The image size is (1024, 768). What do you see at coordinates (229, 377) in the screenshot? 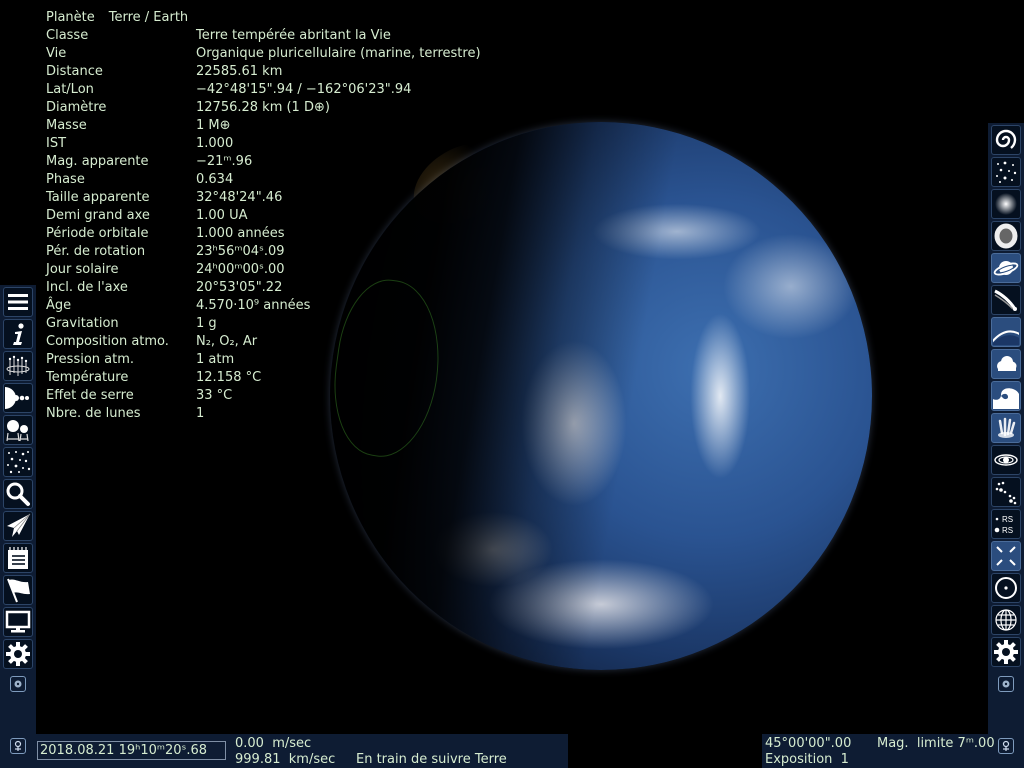
I see `info-value: 12.158 °C` at bounding box center [229, 377].